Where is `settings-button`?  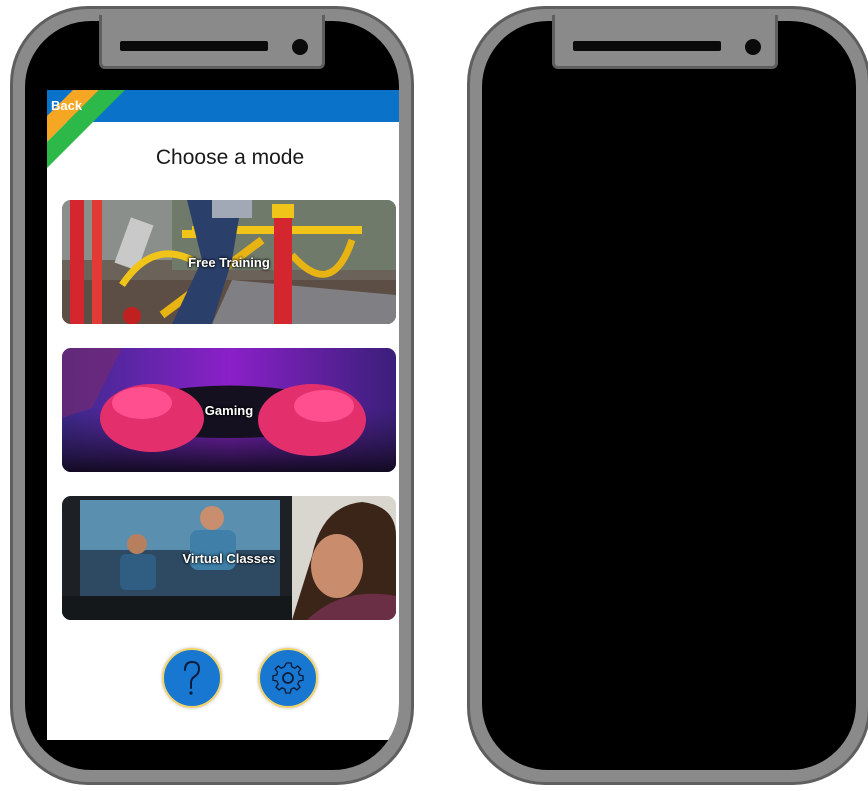 settings-button is located at coordinates (288, 678).